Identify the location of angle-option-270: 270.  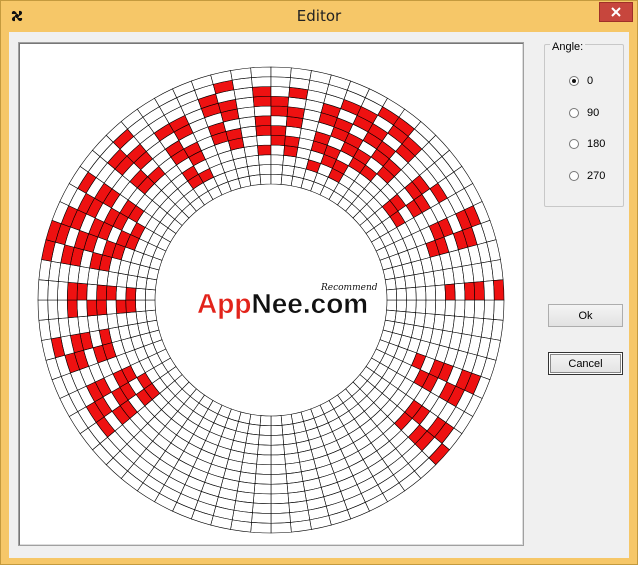
(587, 176).